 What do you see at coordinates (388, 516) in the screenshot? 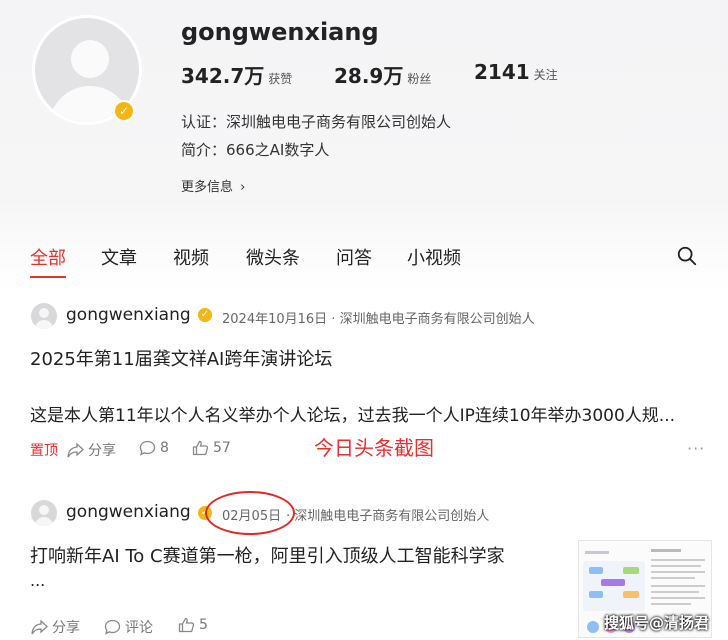
I see `post-org: · 深圳触电电子商务有限公司创始人` at bounding box center [388, 516].